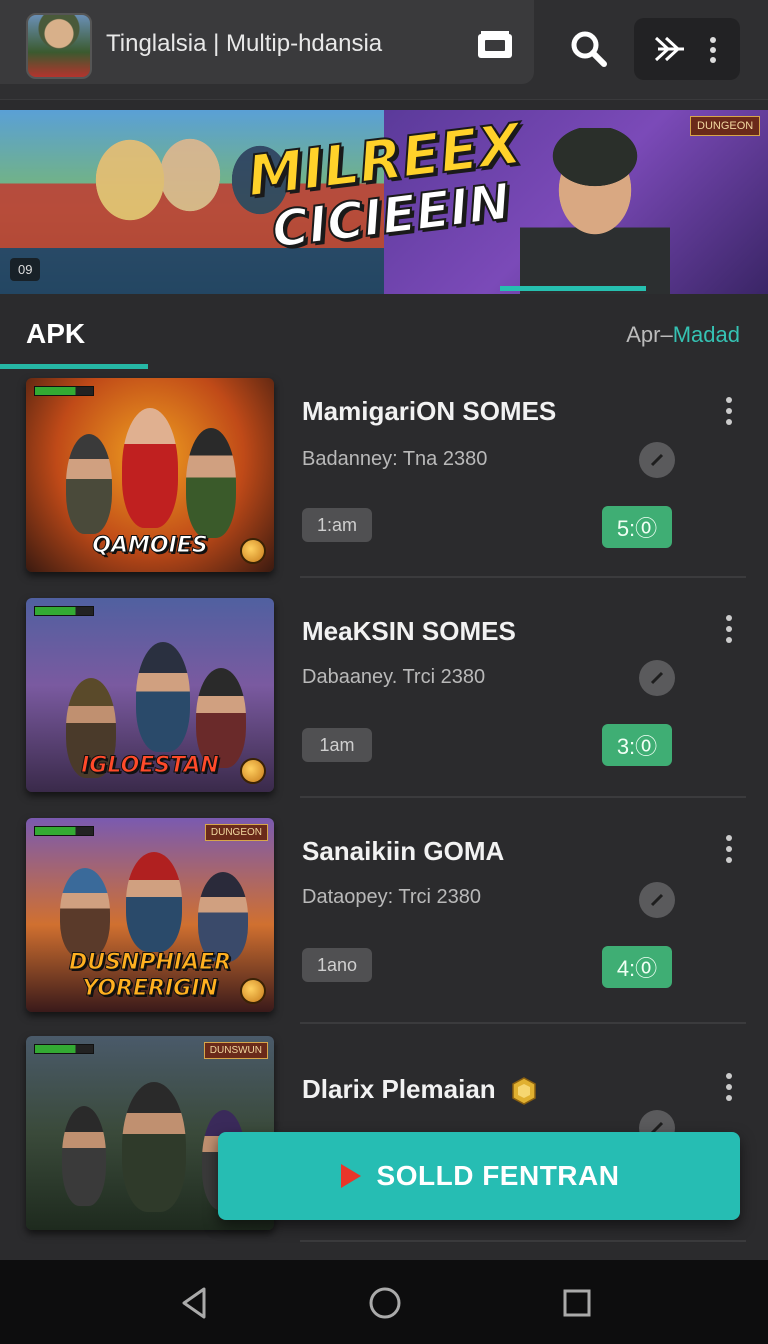  What do you see at coordinates (649, 334) in the screenshot?
I see `tab-right-prefix: Apr–` at bounding box center [649, 334].